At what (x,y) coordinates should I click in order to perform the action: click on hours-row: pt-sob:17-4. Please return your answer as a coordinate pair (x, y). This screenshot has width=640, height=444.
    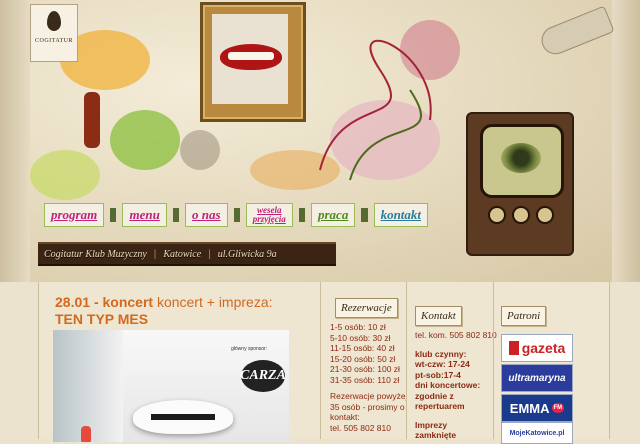
    Looking at the image, I should click on (438, 374).